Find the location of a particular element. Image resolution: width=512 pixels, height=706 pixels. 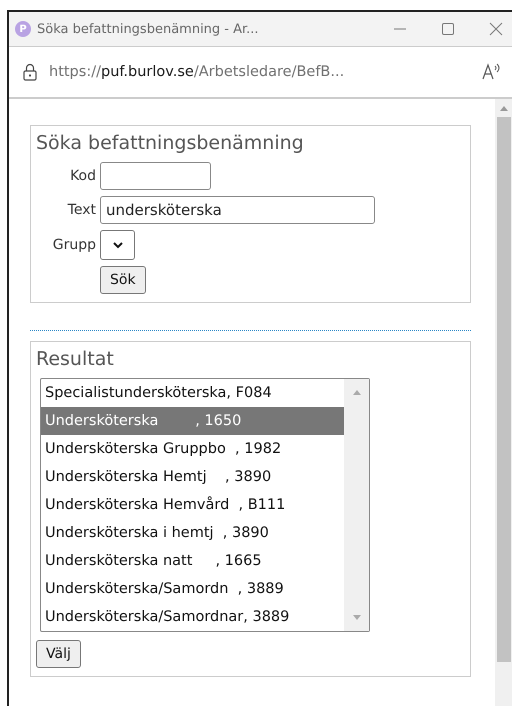

list-item: Undersköterska Gruppbo , 1982 is located at coordinates (192, 449).